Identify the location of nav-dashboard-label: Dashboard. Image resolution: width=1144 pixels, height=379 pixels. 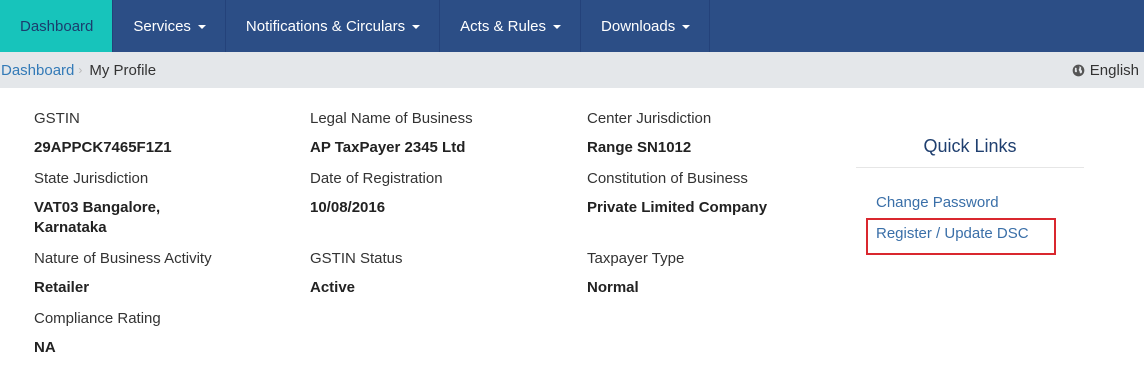
(57, 26).